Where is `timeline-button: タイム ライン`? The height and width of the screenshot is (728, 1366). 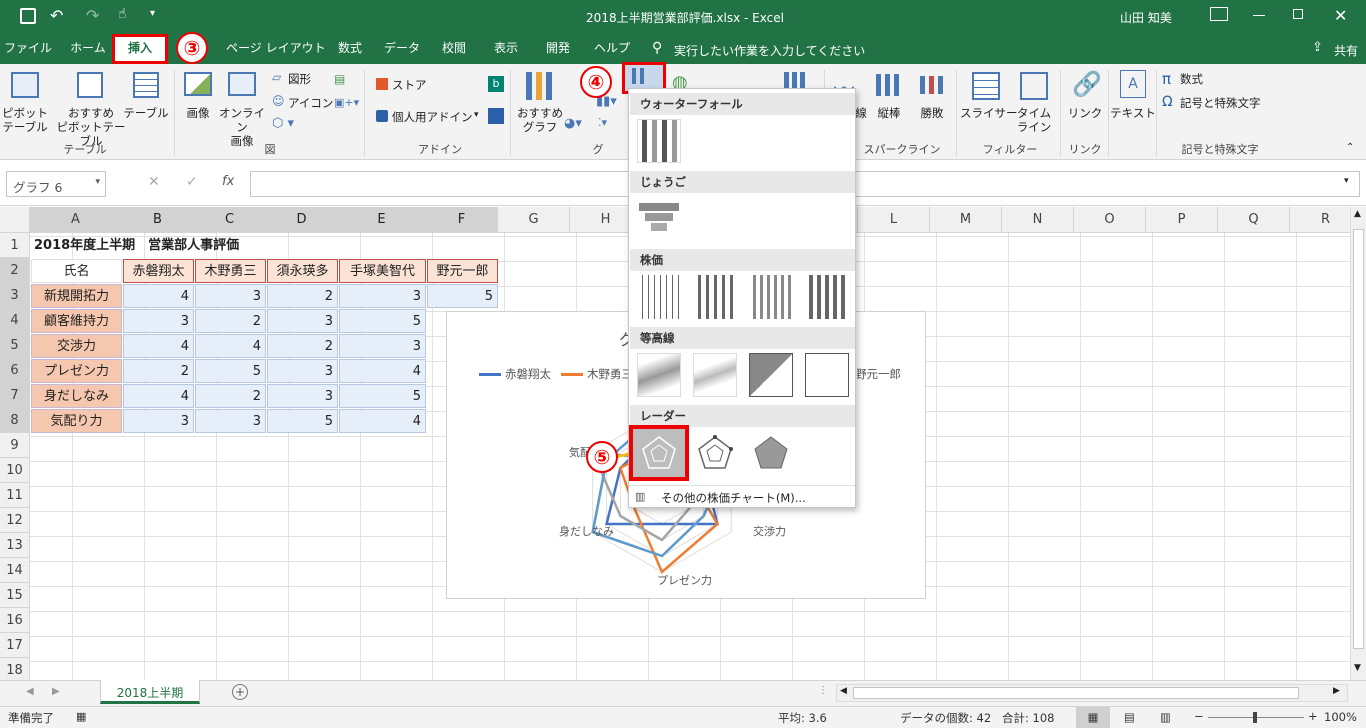
timeline-button: タイム ライン is located at coordinates (1034, 120).